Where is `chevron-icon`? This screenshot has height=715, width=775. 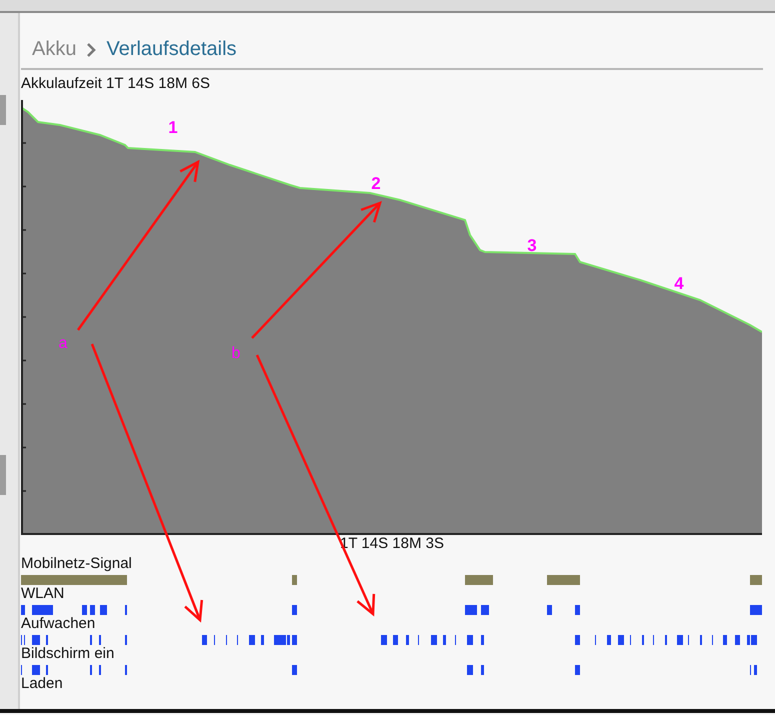
chevron-icon is located at coordinates (91, 49).